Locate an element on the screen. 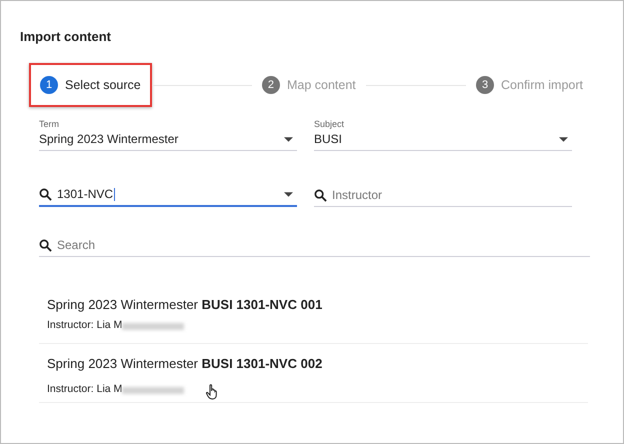  dropdown-field: Subject BUSI is located at coordinates (443, 132).